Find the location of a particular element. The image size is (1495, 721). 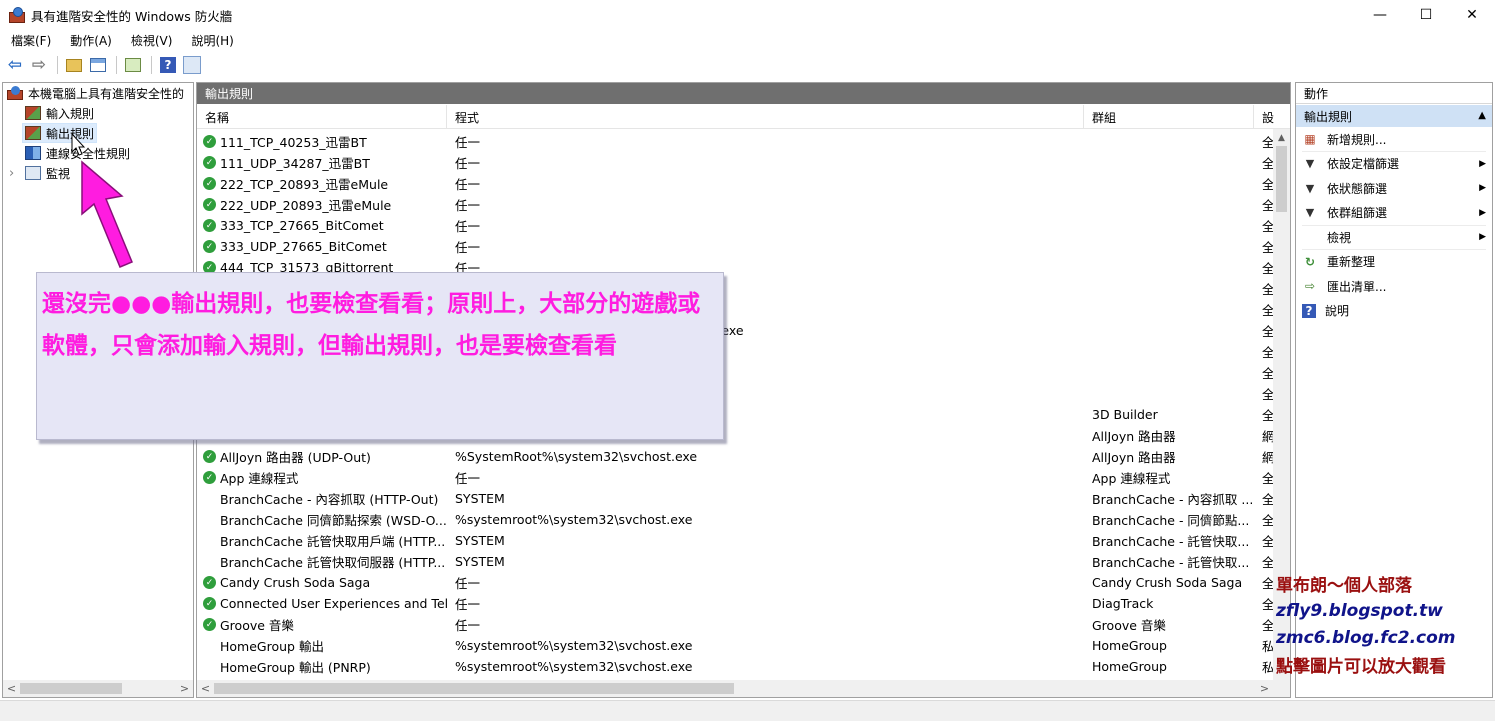

collapse-caret-icon: ▲ is located at coordinates (1482, 115).